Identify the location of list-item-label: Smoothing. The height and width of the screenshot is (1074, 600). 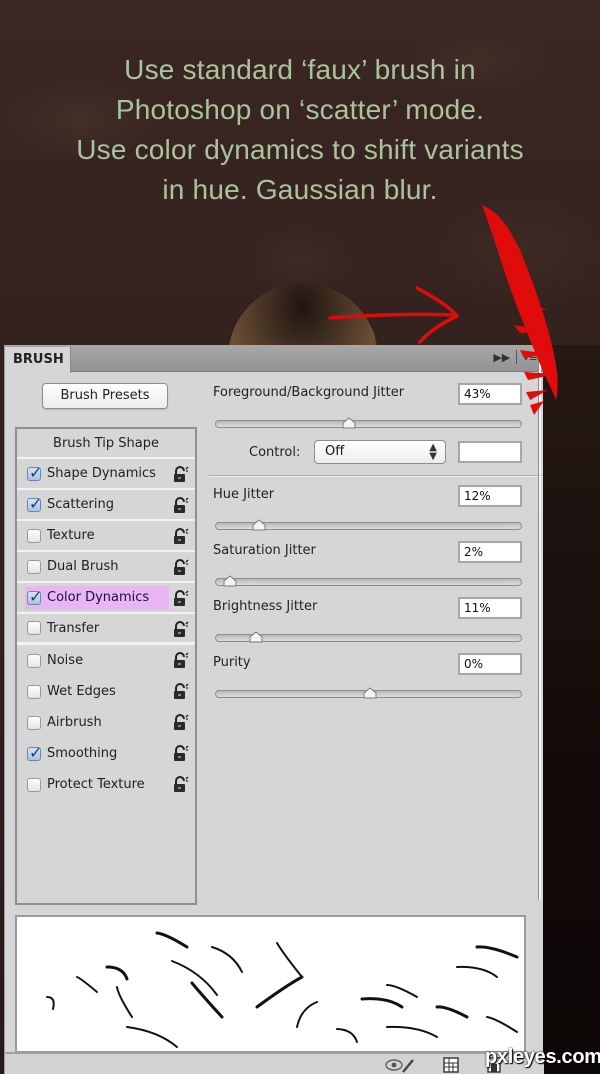
(82, 753).